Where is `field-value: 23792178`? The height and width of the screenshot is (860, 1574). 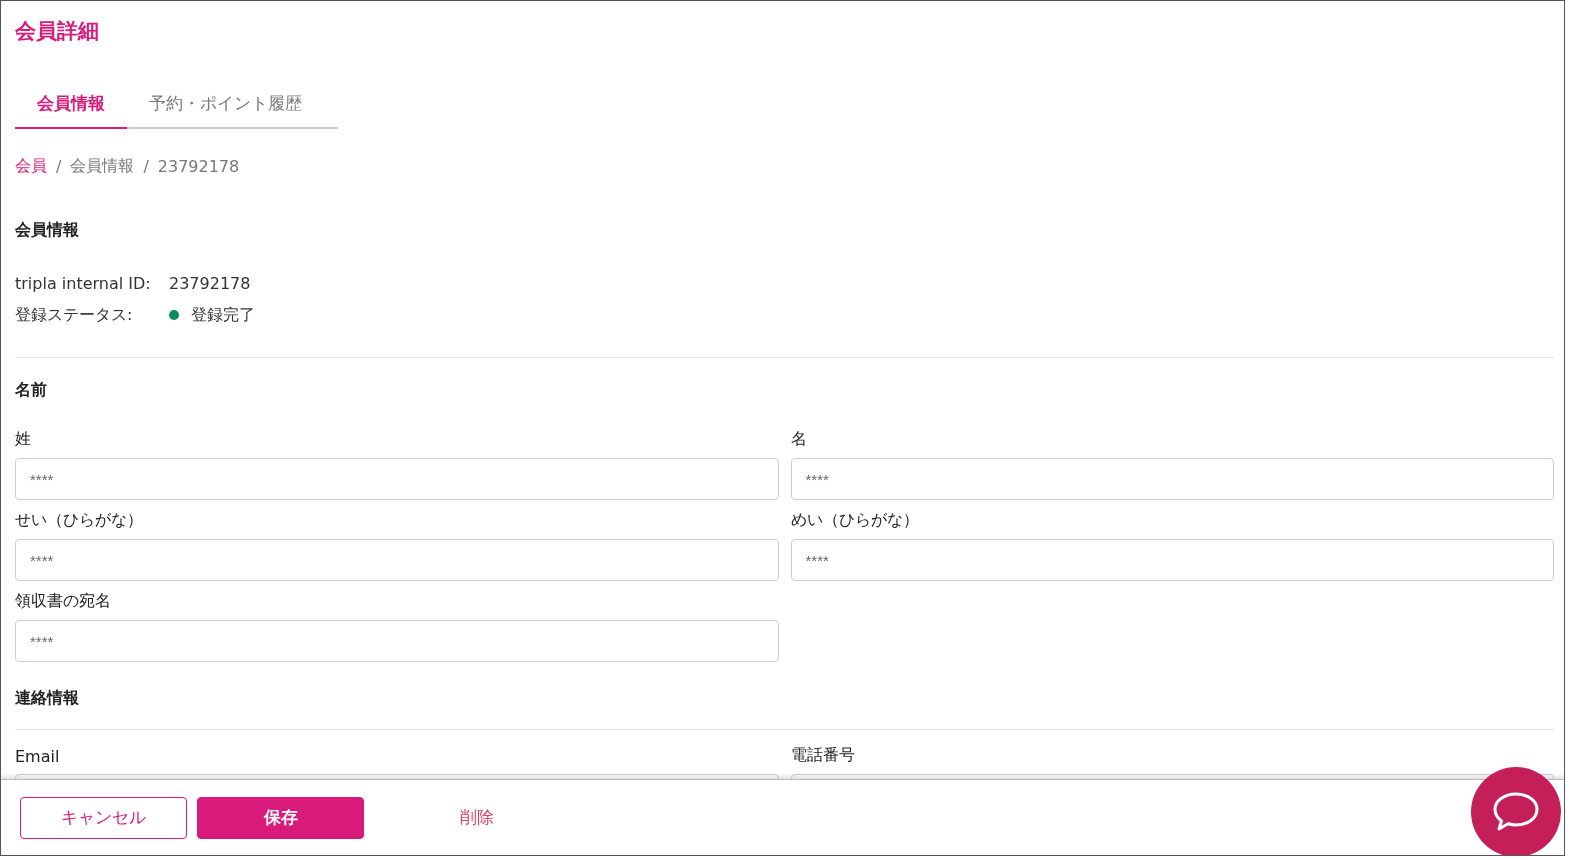
field-value: 23792178 is located at coordinates (210, 283).